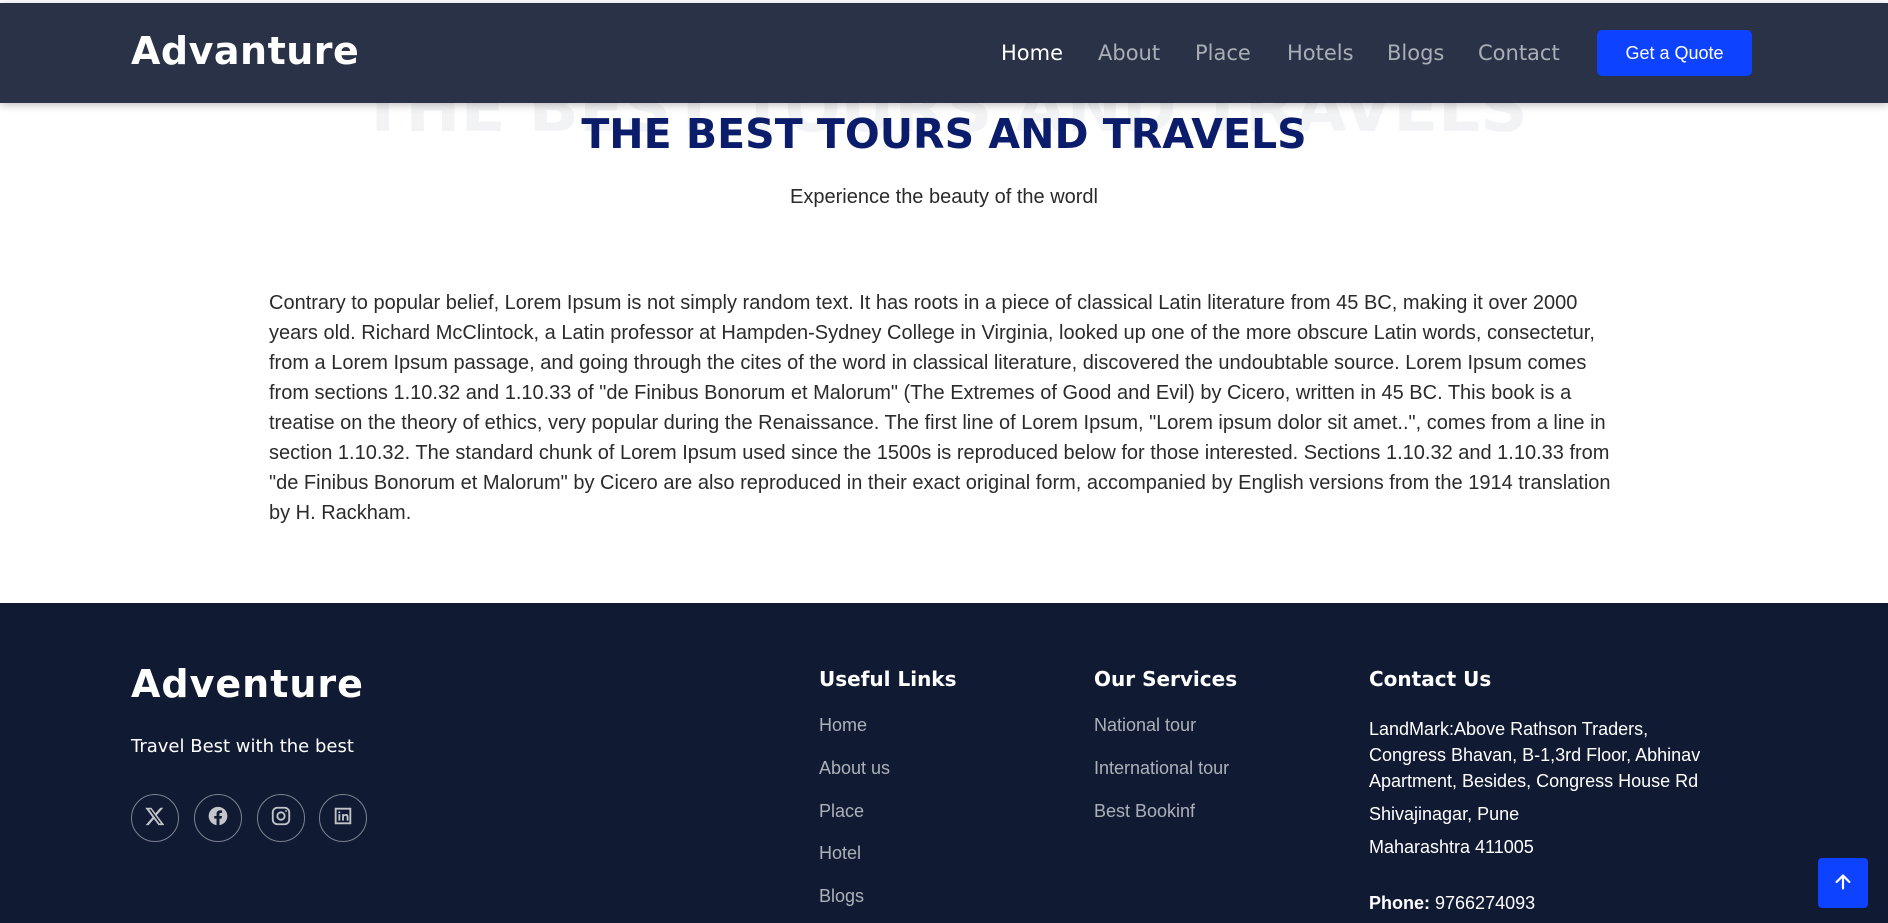 Image resolution: width=1888 pixels, height=923 pixels. What do you see at coordinates (841, 811) in the screenshot?
I see `footer-link-place: Place` at bounding box center [841, 811].